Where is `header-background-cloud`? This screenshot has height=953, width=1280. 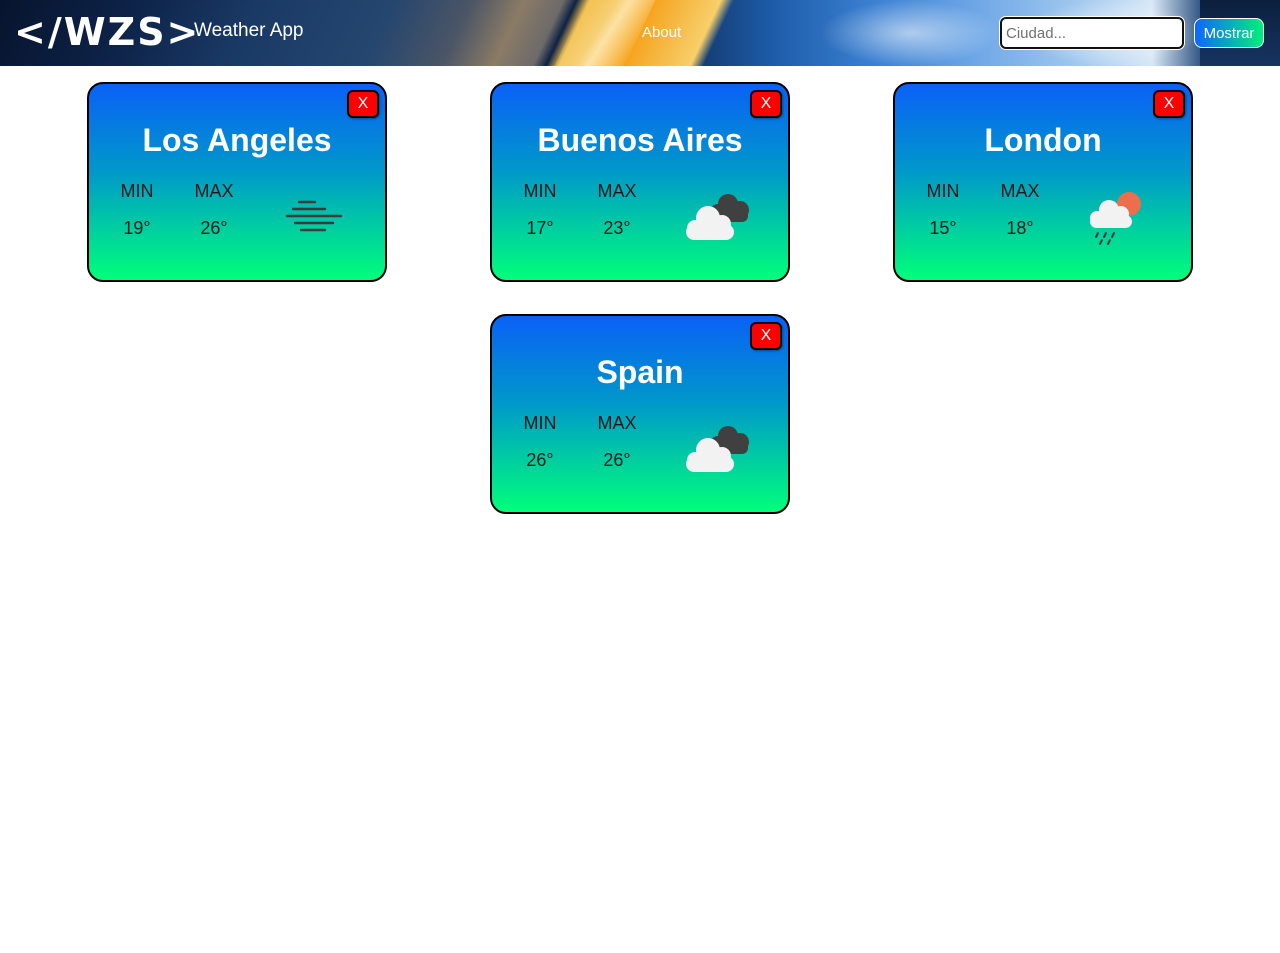
header-background-cloud is located at coordinates (910, 33).